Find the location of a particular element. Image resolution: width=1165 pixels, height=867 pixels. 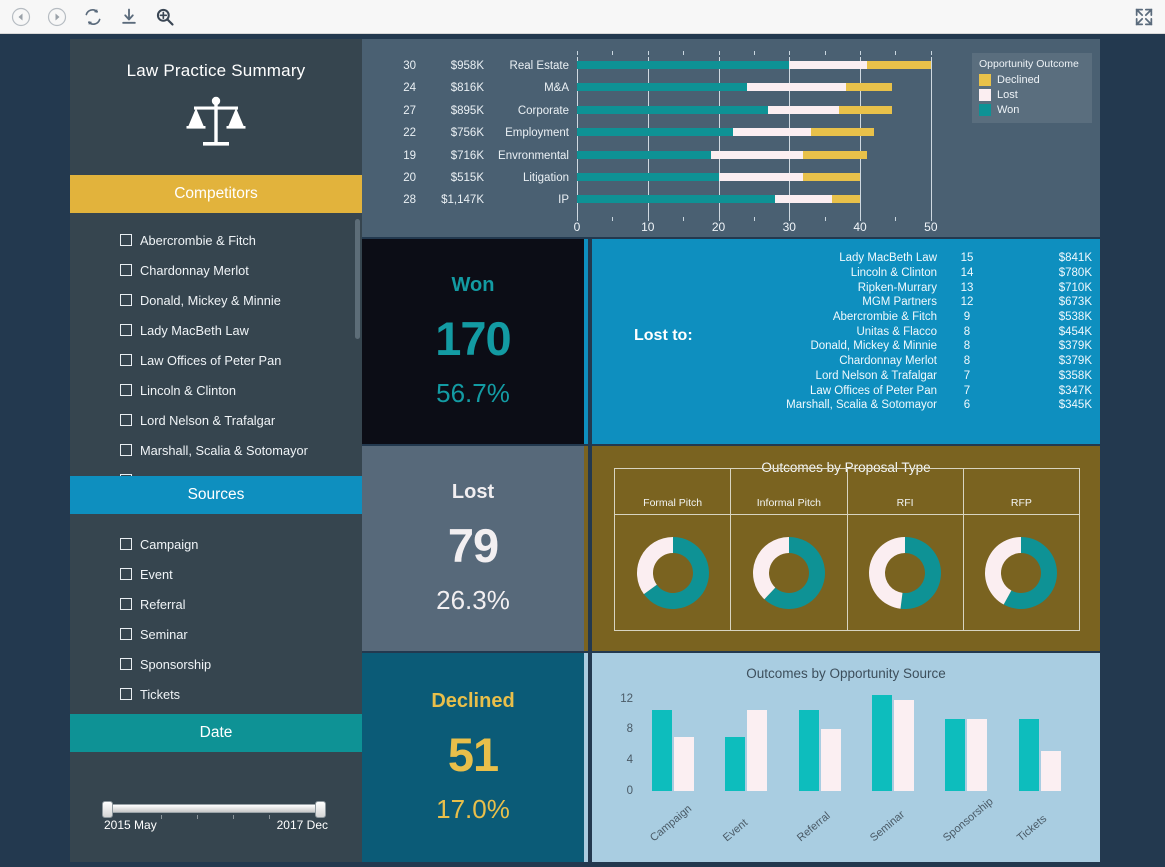

fullscreen-icon is located at coordinates (1144, 17).